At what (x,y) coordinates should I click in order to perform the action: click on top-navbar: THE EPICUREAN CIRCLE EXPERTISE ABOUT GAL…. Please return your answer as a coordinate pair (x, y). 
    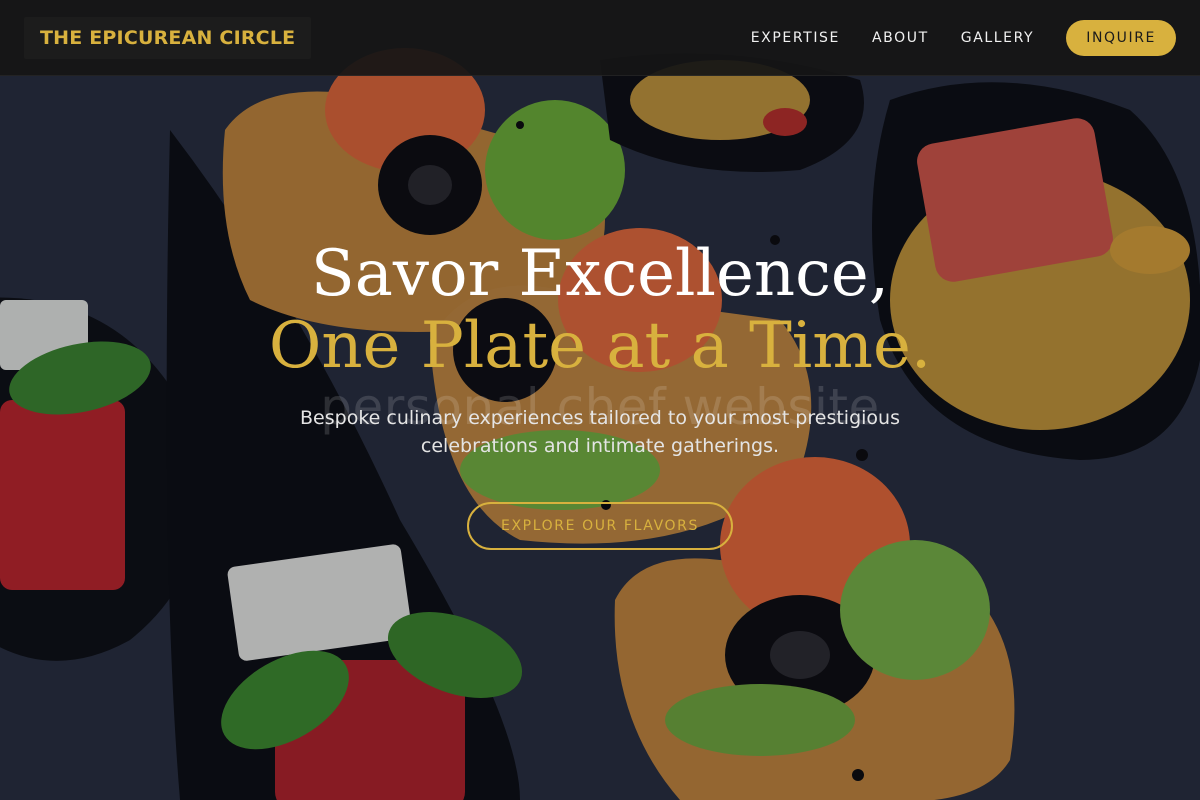
    Looking at the image, I should click on (600, 38).